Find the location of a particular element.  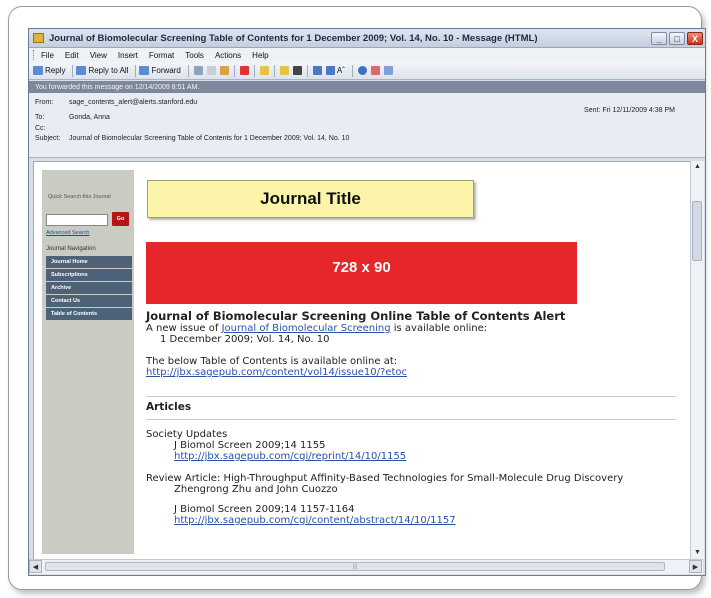

nav-table-of-contents: Table of Contents is located at coordinates (89, 314).